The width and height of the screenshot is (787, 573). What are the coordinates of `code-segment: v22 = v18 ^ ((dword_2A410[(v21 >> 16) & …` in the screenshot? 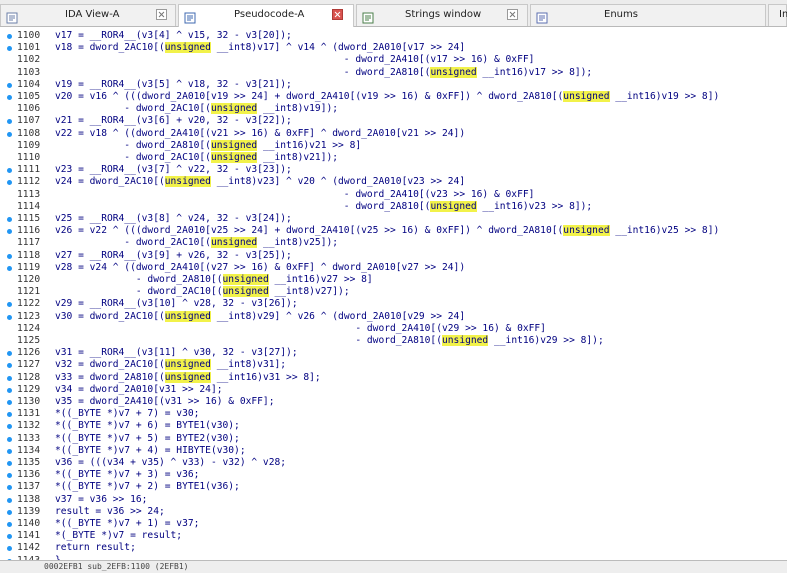 It's located at (260, 133).